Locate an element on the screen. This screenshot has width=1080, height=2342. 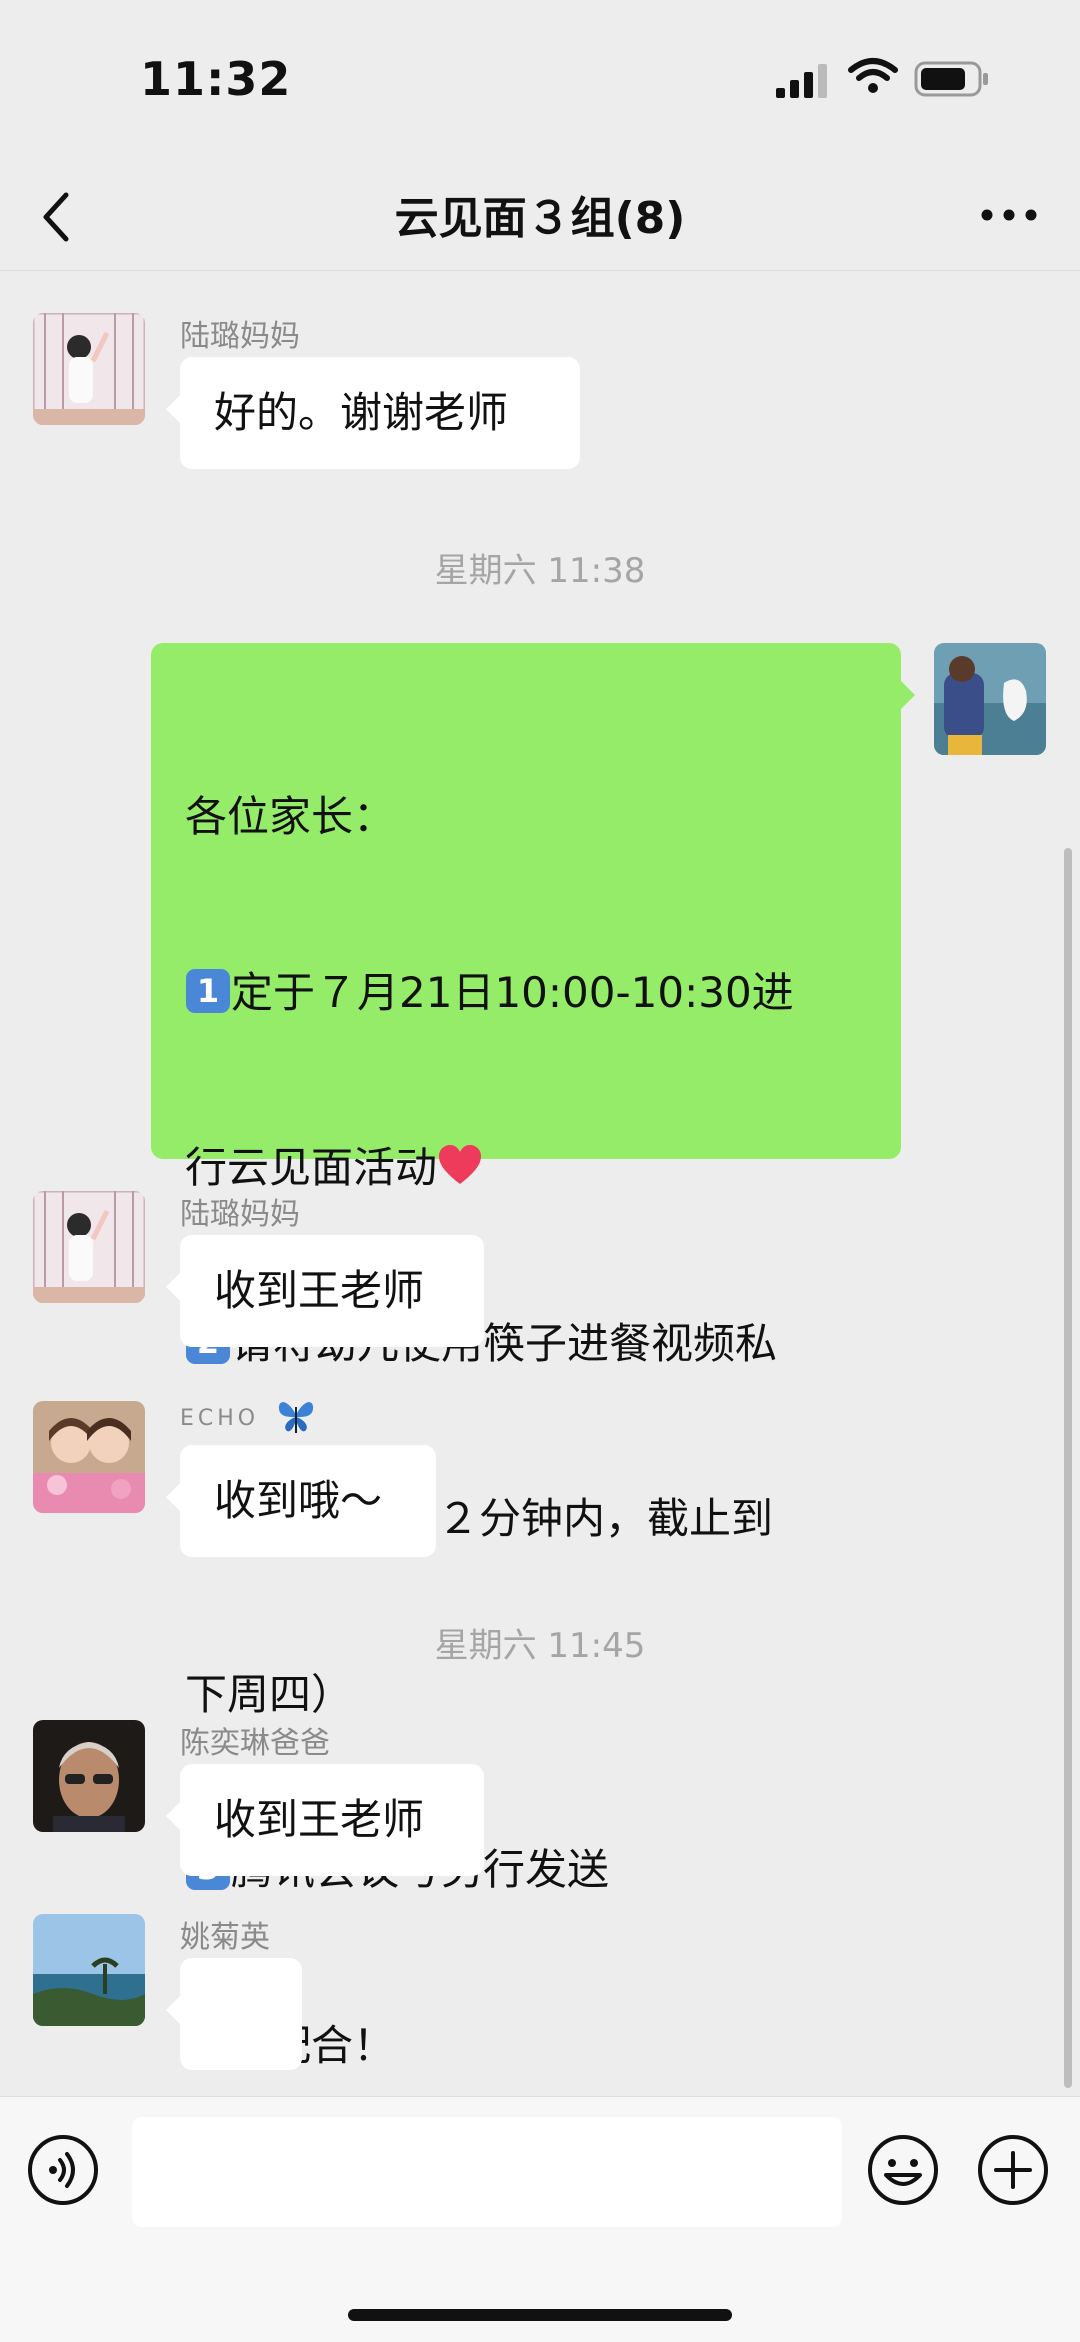
chat-title: 云见面３组(8) is located at coordinates (540, 218).